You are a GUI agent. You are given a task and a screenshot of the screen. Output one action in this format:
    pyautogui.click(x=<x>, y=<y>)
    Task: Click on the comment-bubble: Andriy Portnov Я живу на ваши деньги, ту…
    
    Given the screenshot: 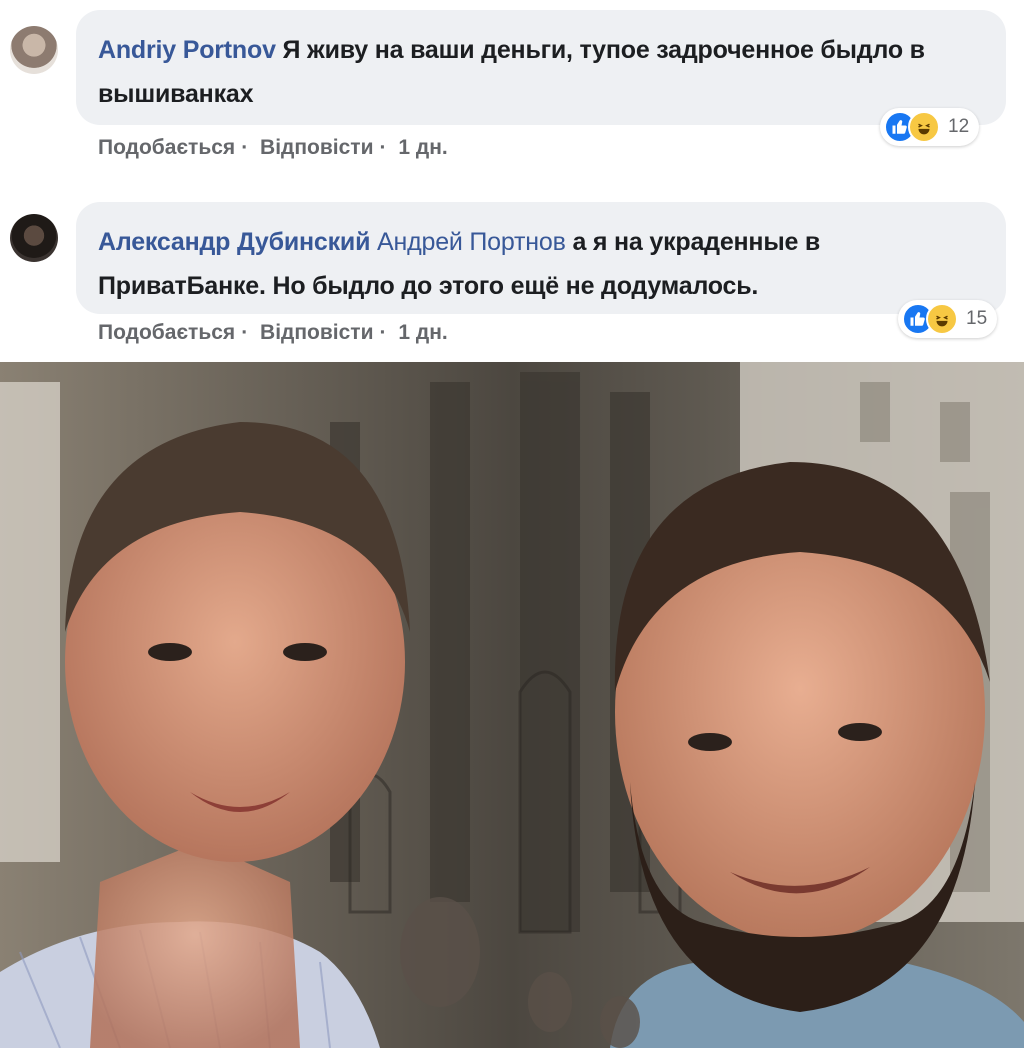 What is the action you would take?
    pyautogui.click(x=541, y=67)
    